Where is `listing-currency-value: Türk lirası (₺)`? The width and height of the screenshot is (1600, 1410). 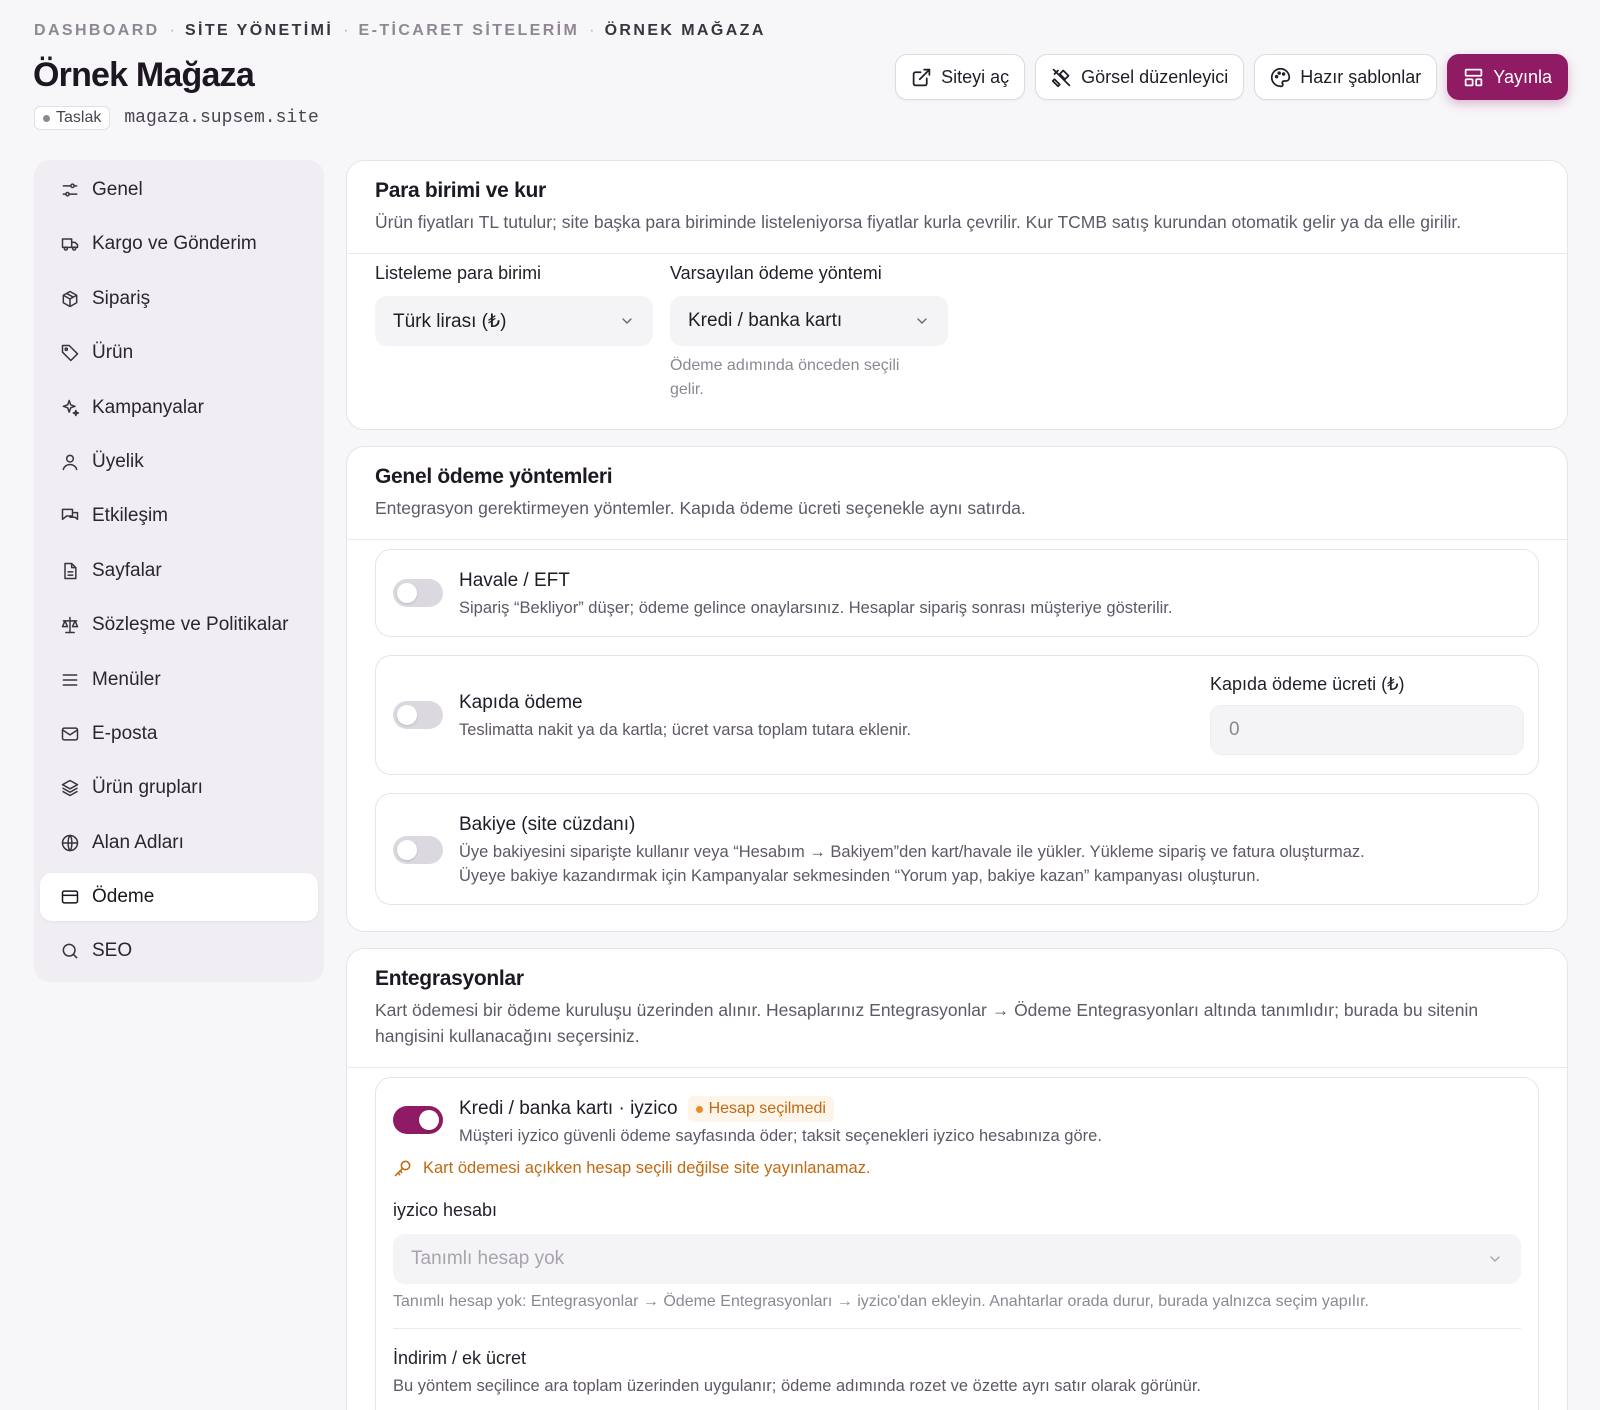
listing-currency-value: Türk lirası (₺) is located at coordinates (450, 321).